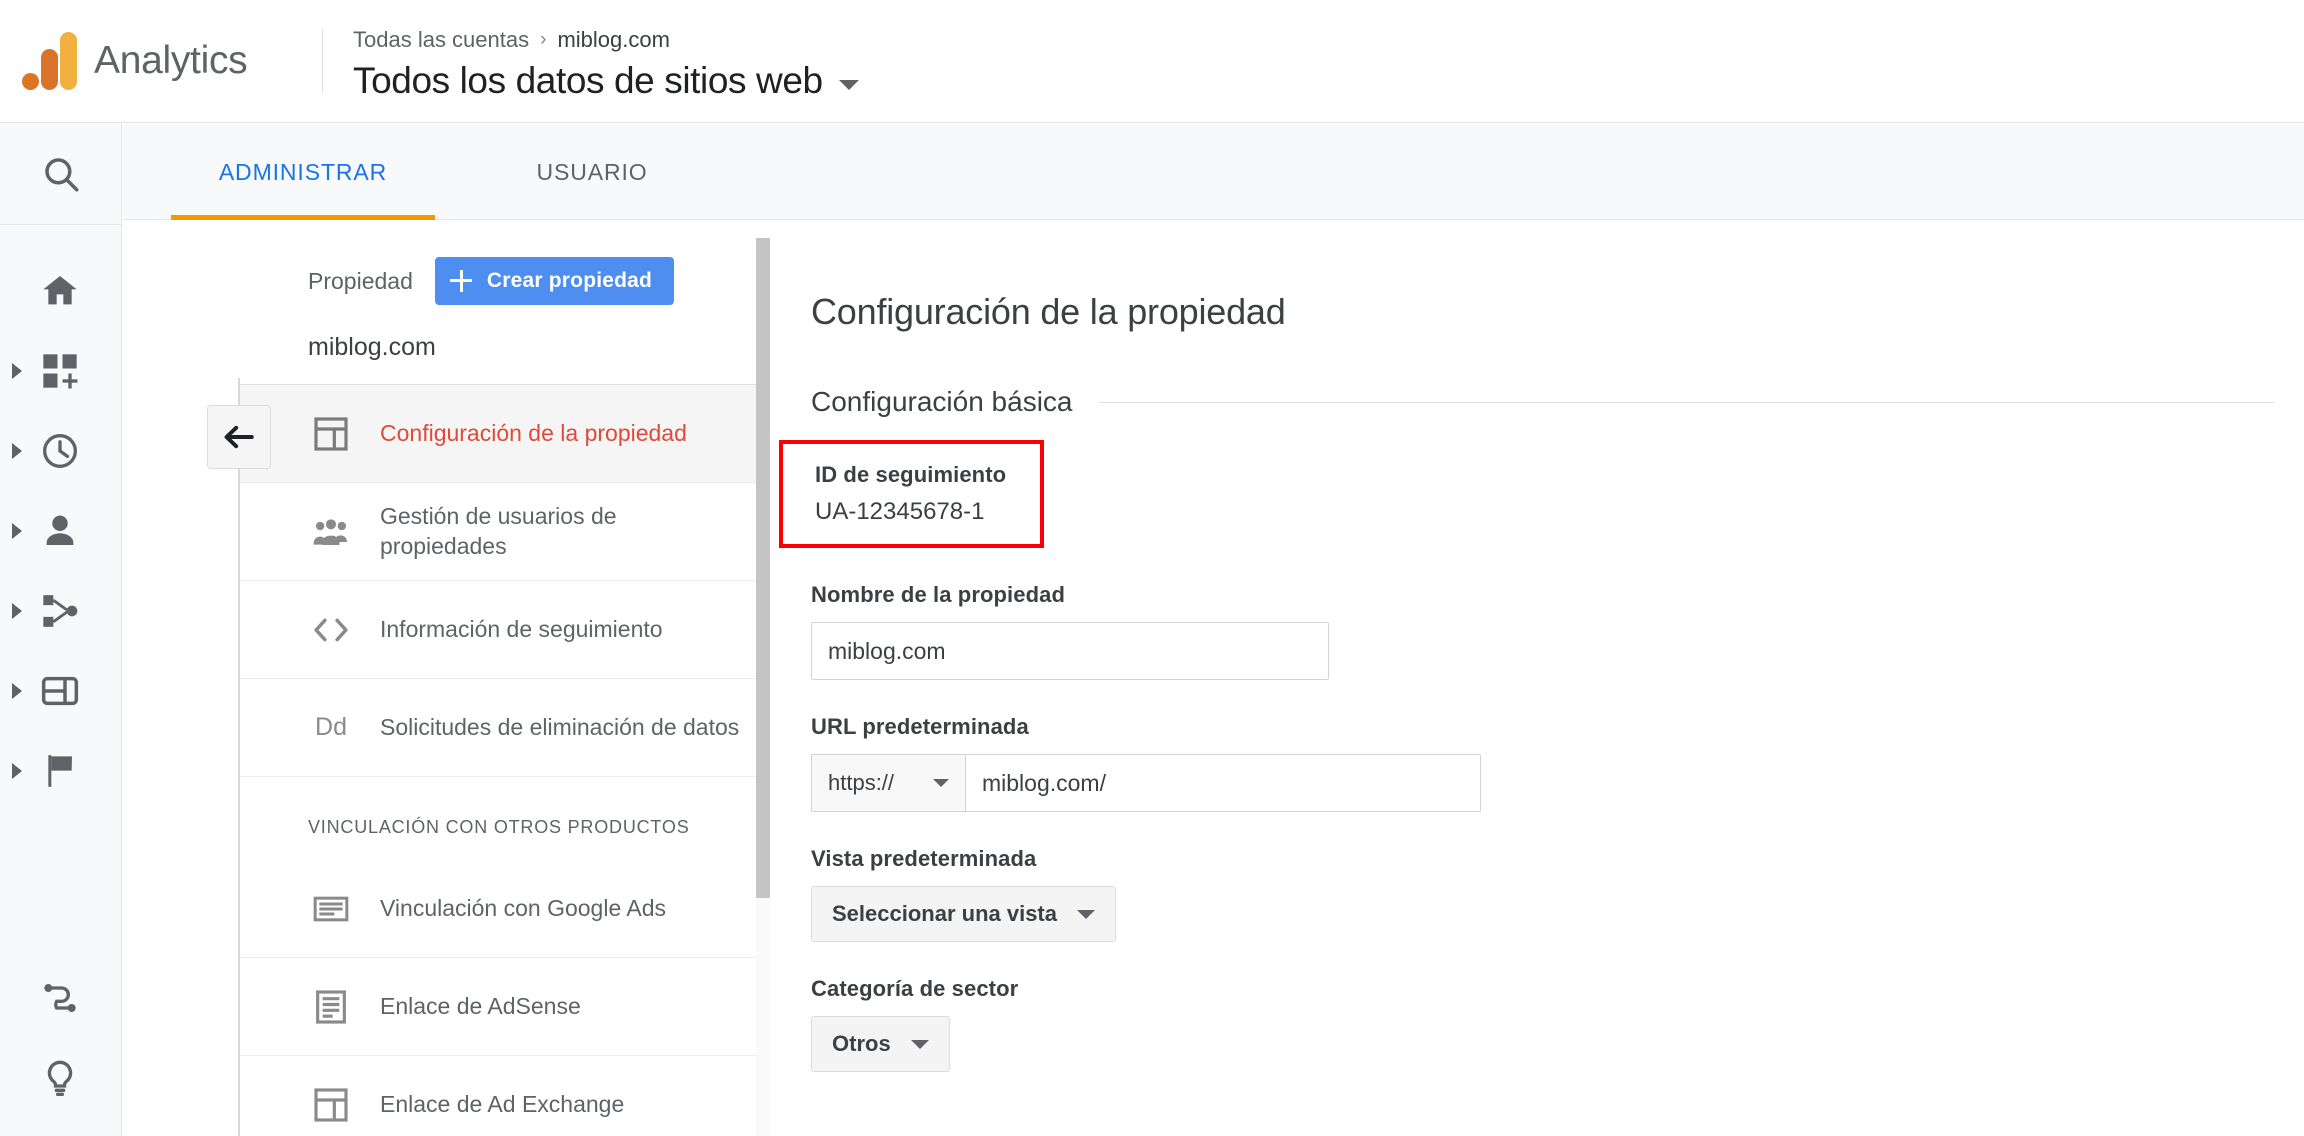  I want to click on menu-item-label: Solicitudes de eliminación de datos, so click(560, 726).